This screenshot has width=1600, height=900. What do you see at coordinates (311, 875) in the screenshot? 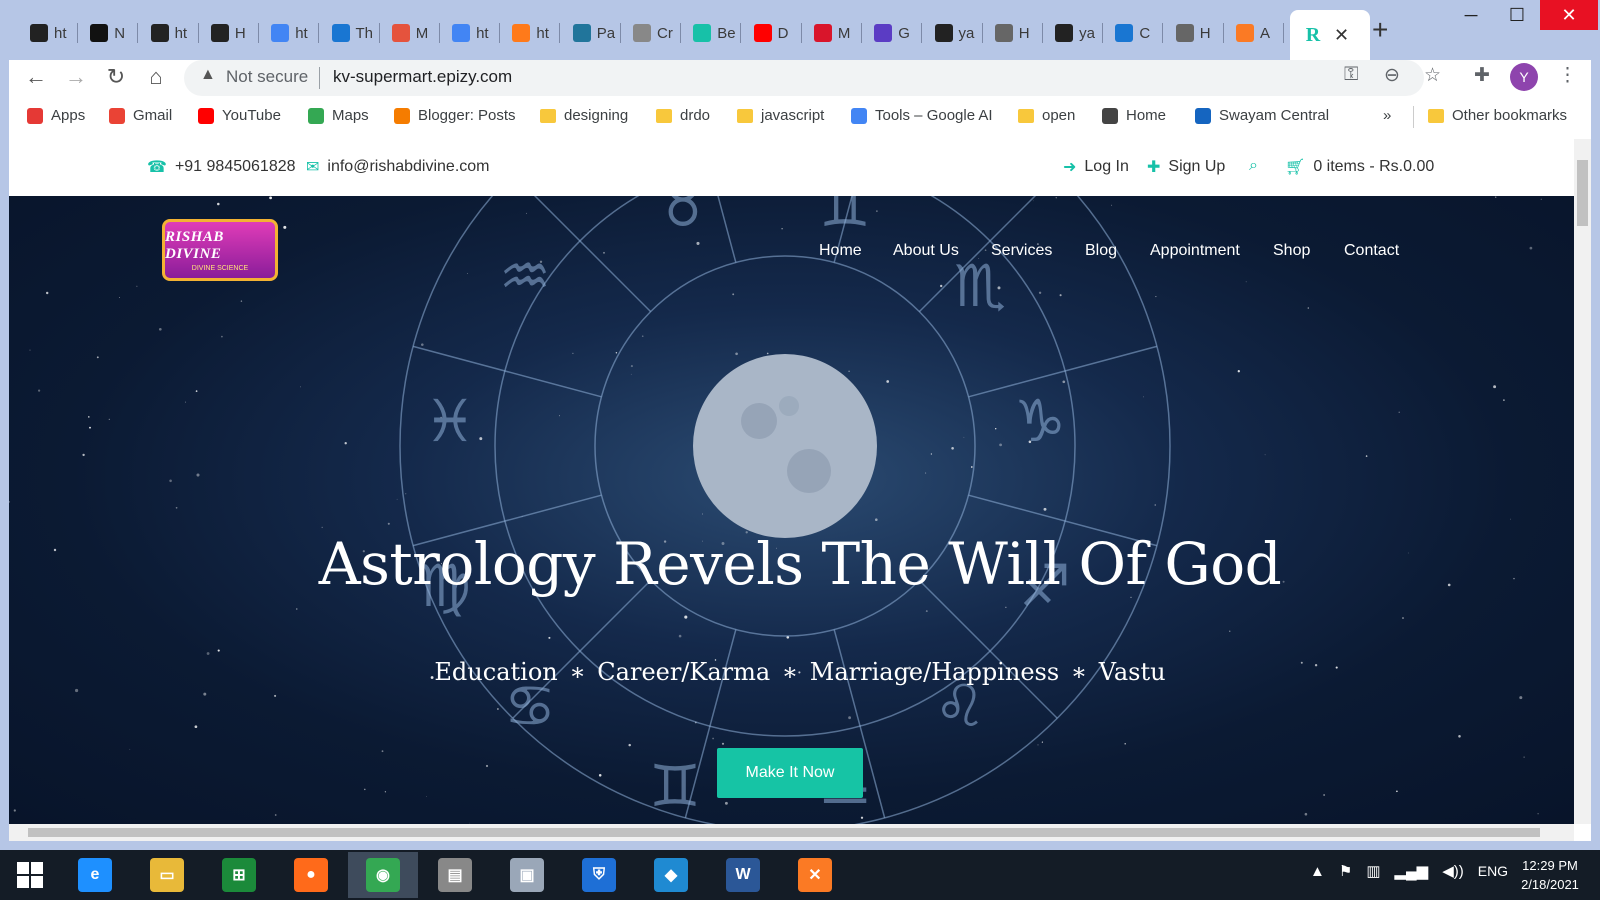
I see `taskbar-app: ●` at bounding box center [311, 875].